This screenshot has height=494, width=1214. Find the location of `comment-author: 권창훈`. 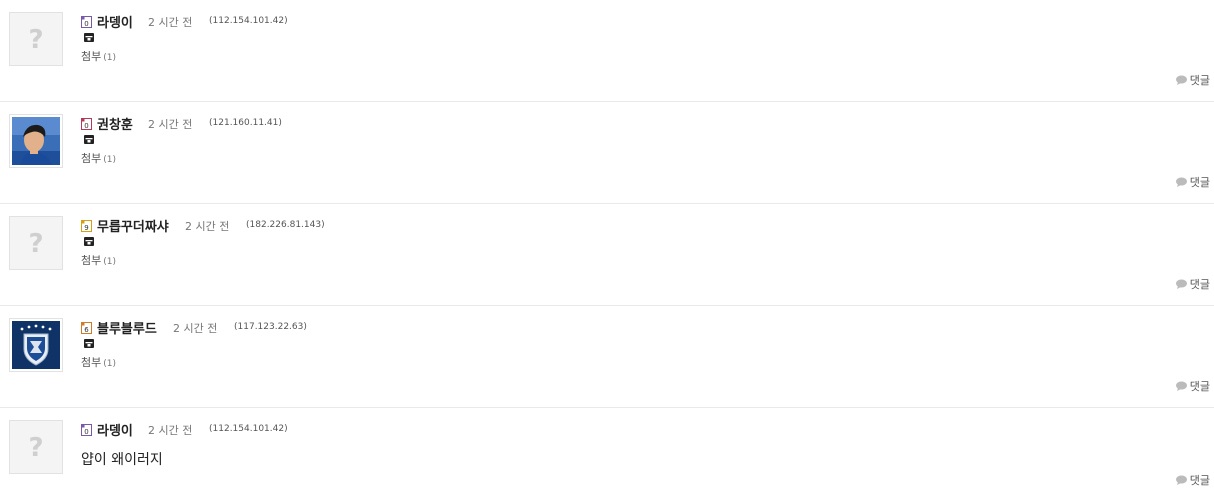

comment-author: 권창훈 is located at coordinates (115, 123).